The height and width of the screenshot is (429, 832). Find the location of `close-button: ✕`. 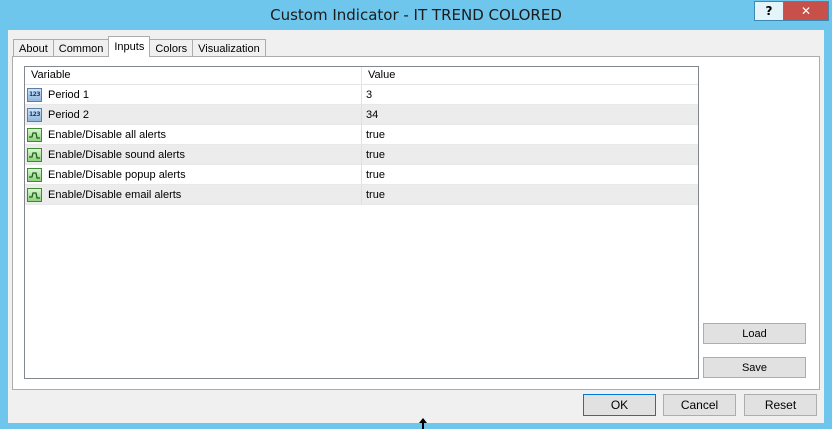

close-button: ✕ is located at coordinates (806, 11).